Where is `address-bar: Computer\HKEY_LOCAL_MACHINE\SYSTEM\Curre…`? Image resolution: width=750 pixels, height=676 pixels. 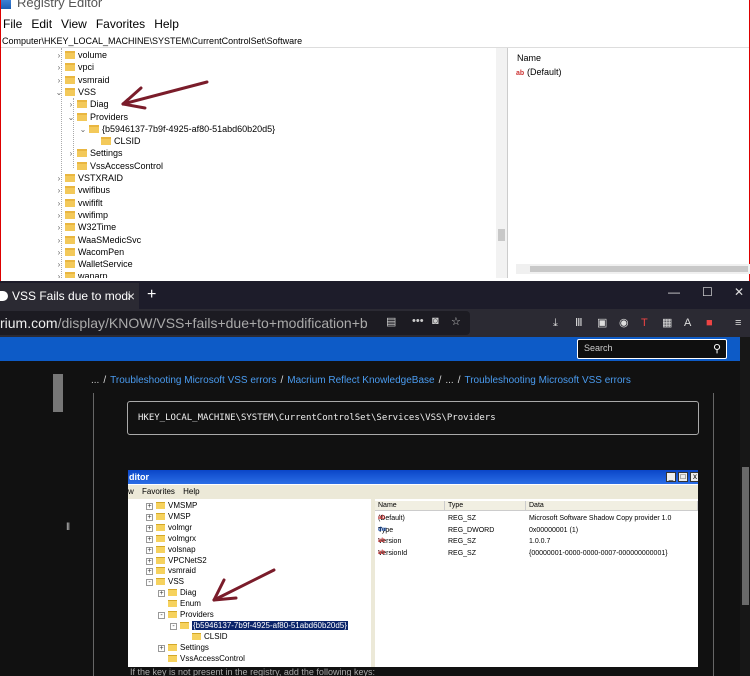
address-bar: Computer\HKEY_LOCAL_MACHINE\SYSTEM\Curre… is located at coordinates (375, 41).